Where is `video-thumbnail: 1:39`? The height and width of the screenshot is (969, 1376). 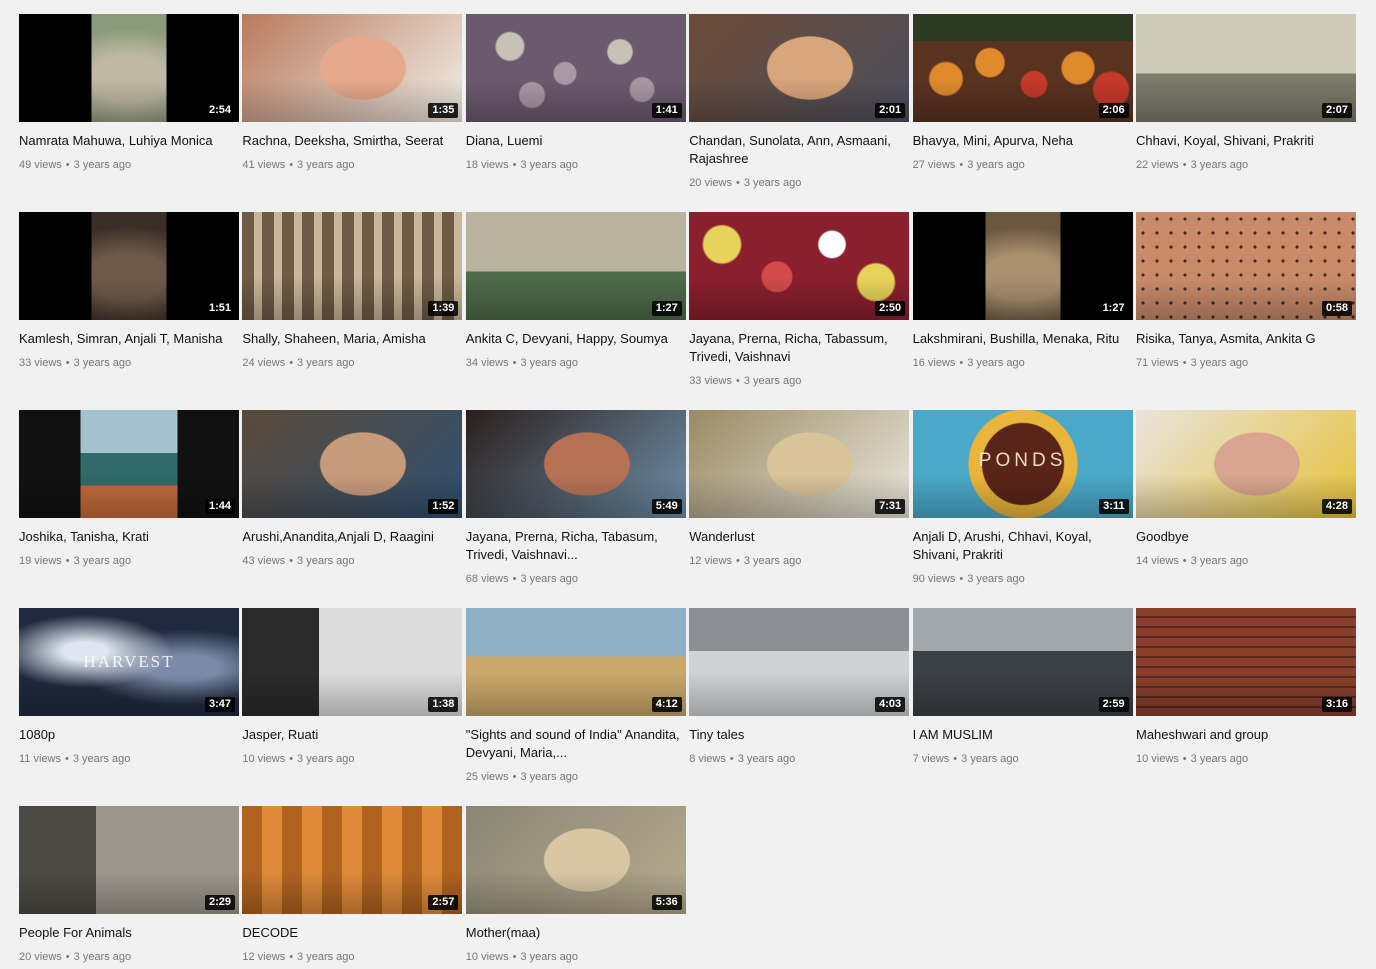 video-thumbnail: 1:39 is located at coordinates (352, 266).